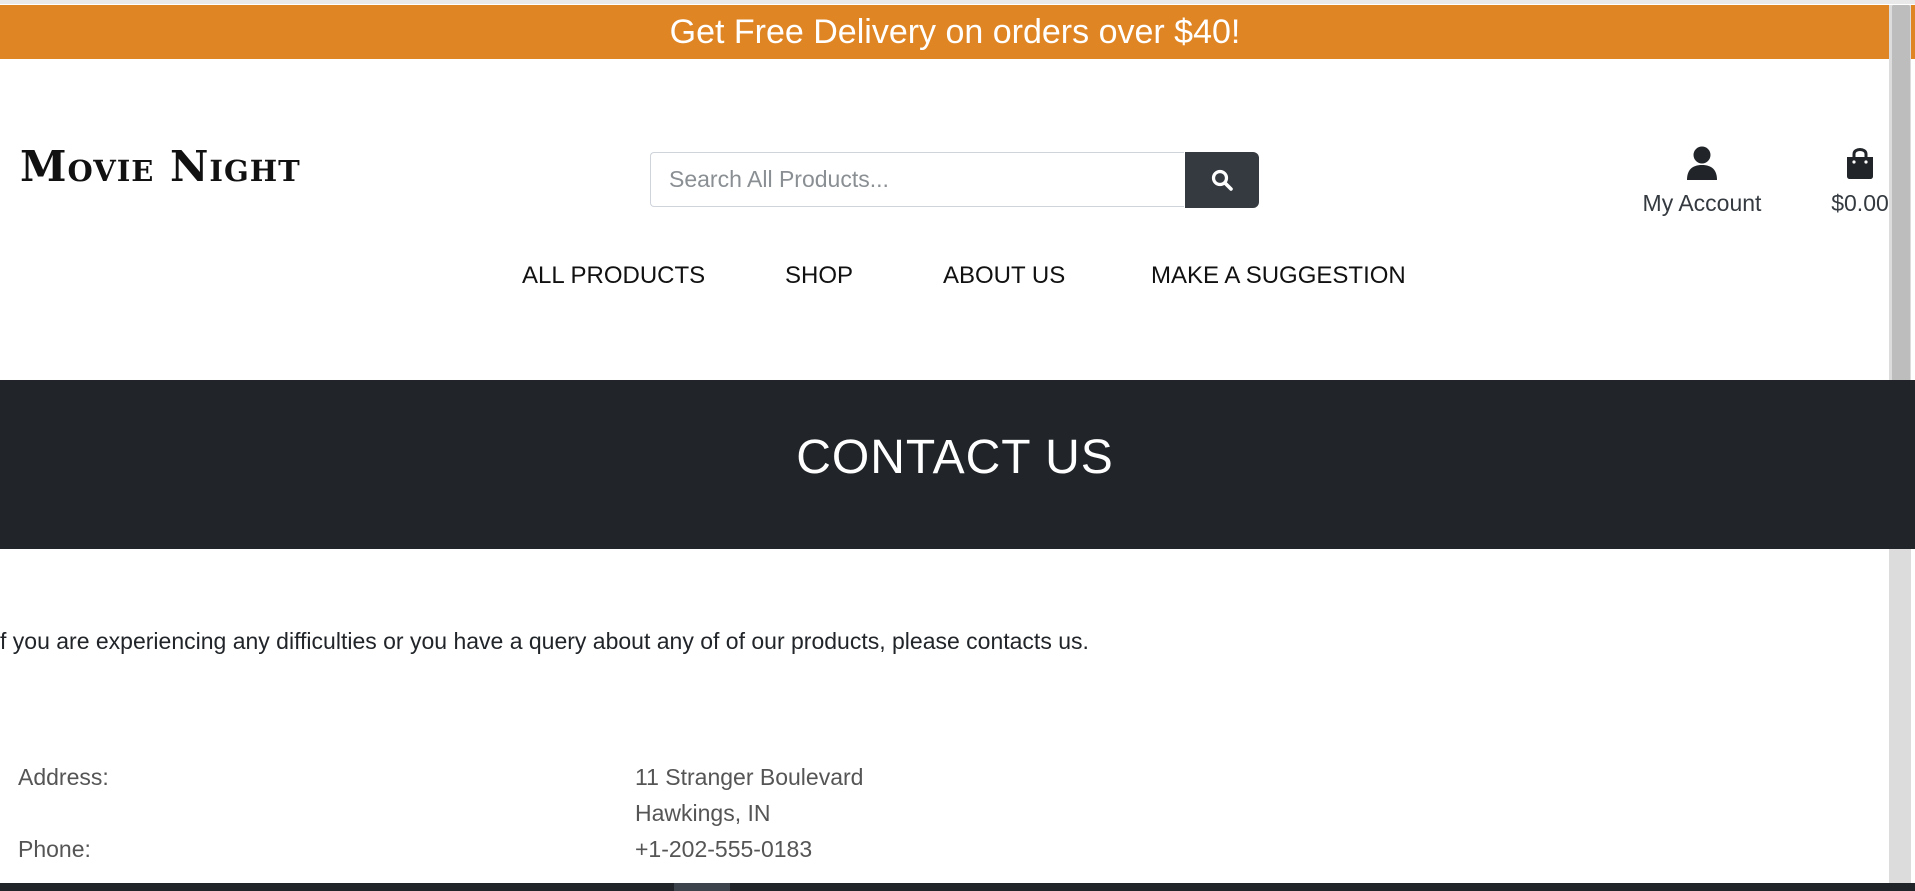  I want to click on search-input, so click(917, 179).